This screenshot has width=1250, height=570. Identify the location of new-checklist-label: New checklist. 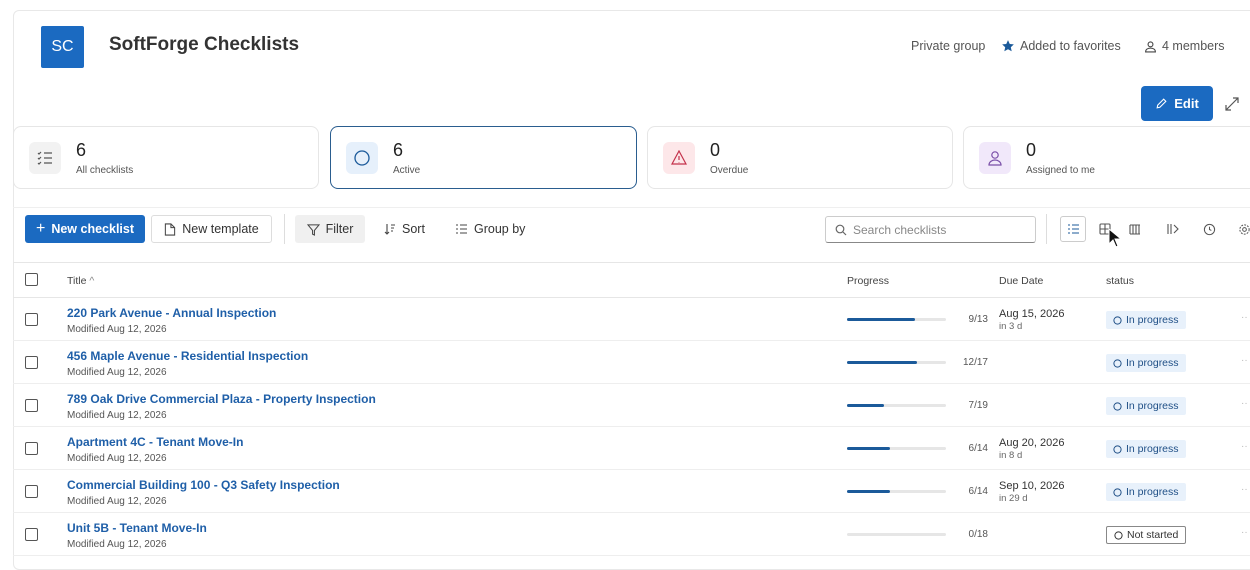
(93, 229).